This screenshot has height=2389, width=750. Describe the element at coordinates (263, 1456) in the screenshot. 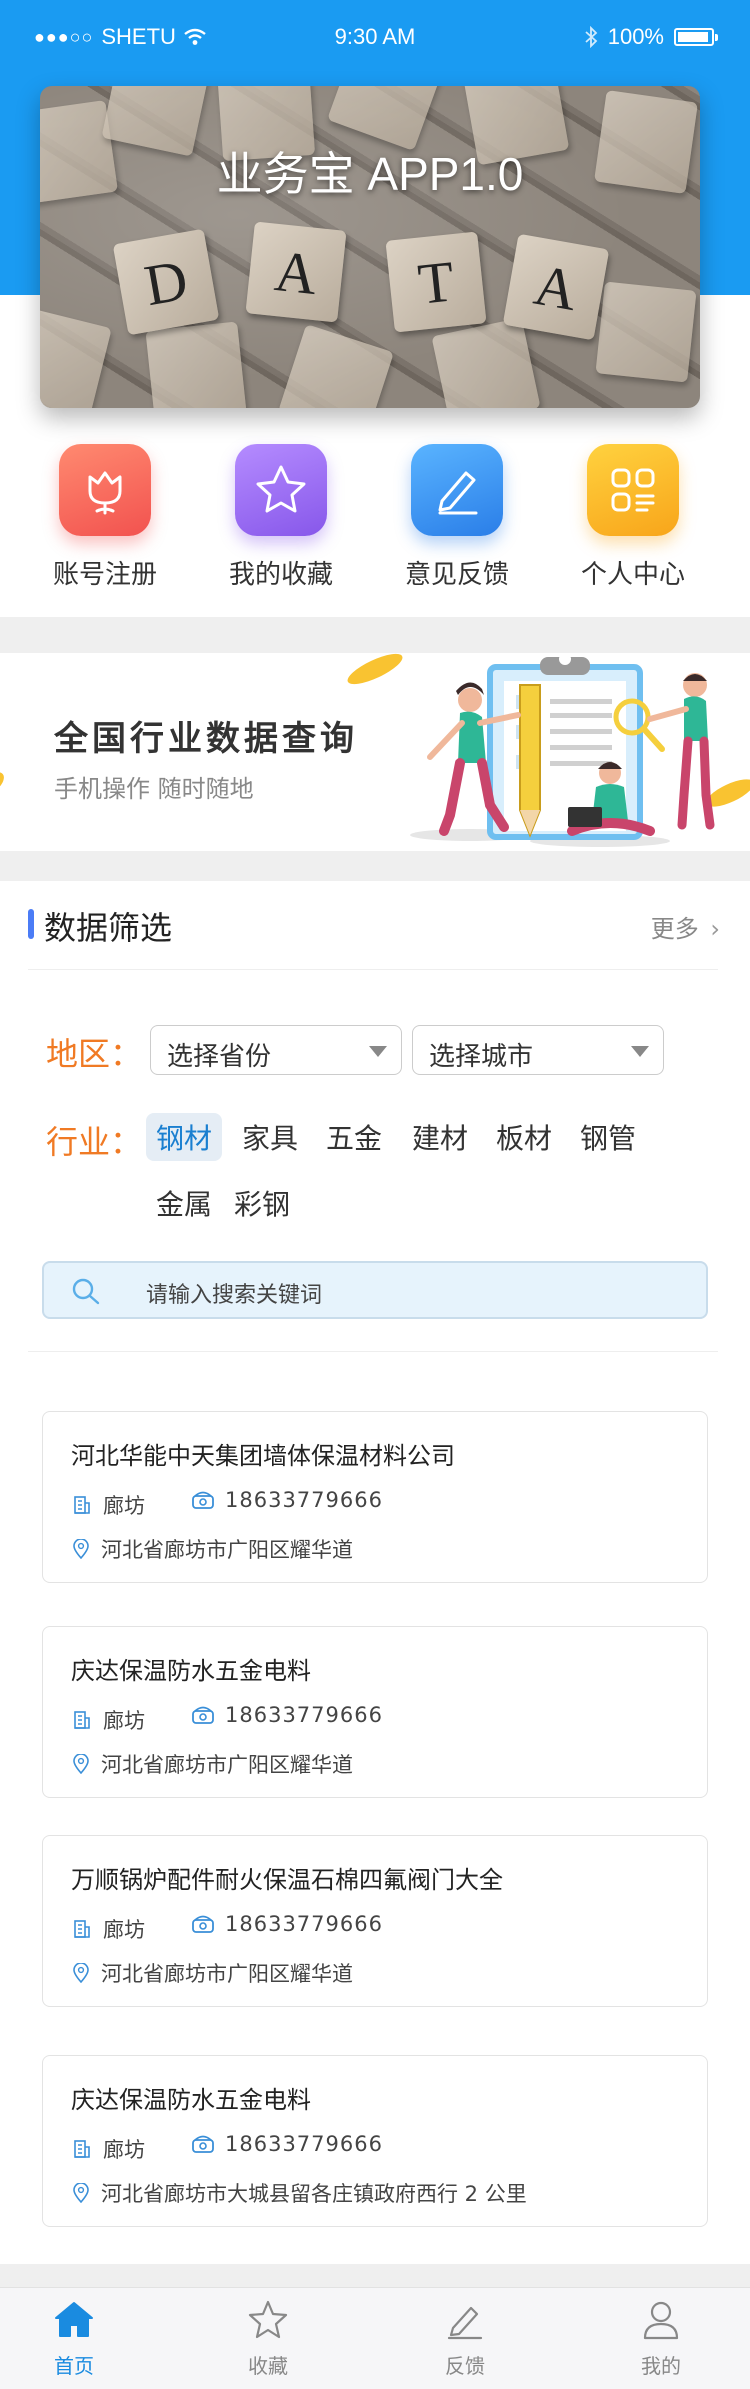

I see `company-name: 河北华能中天集团墙体保温材料公司` at that location.